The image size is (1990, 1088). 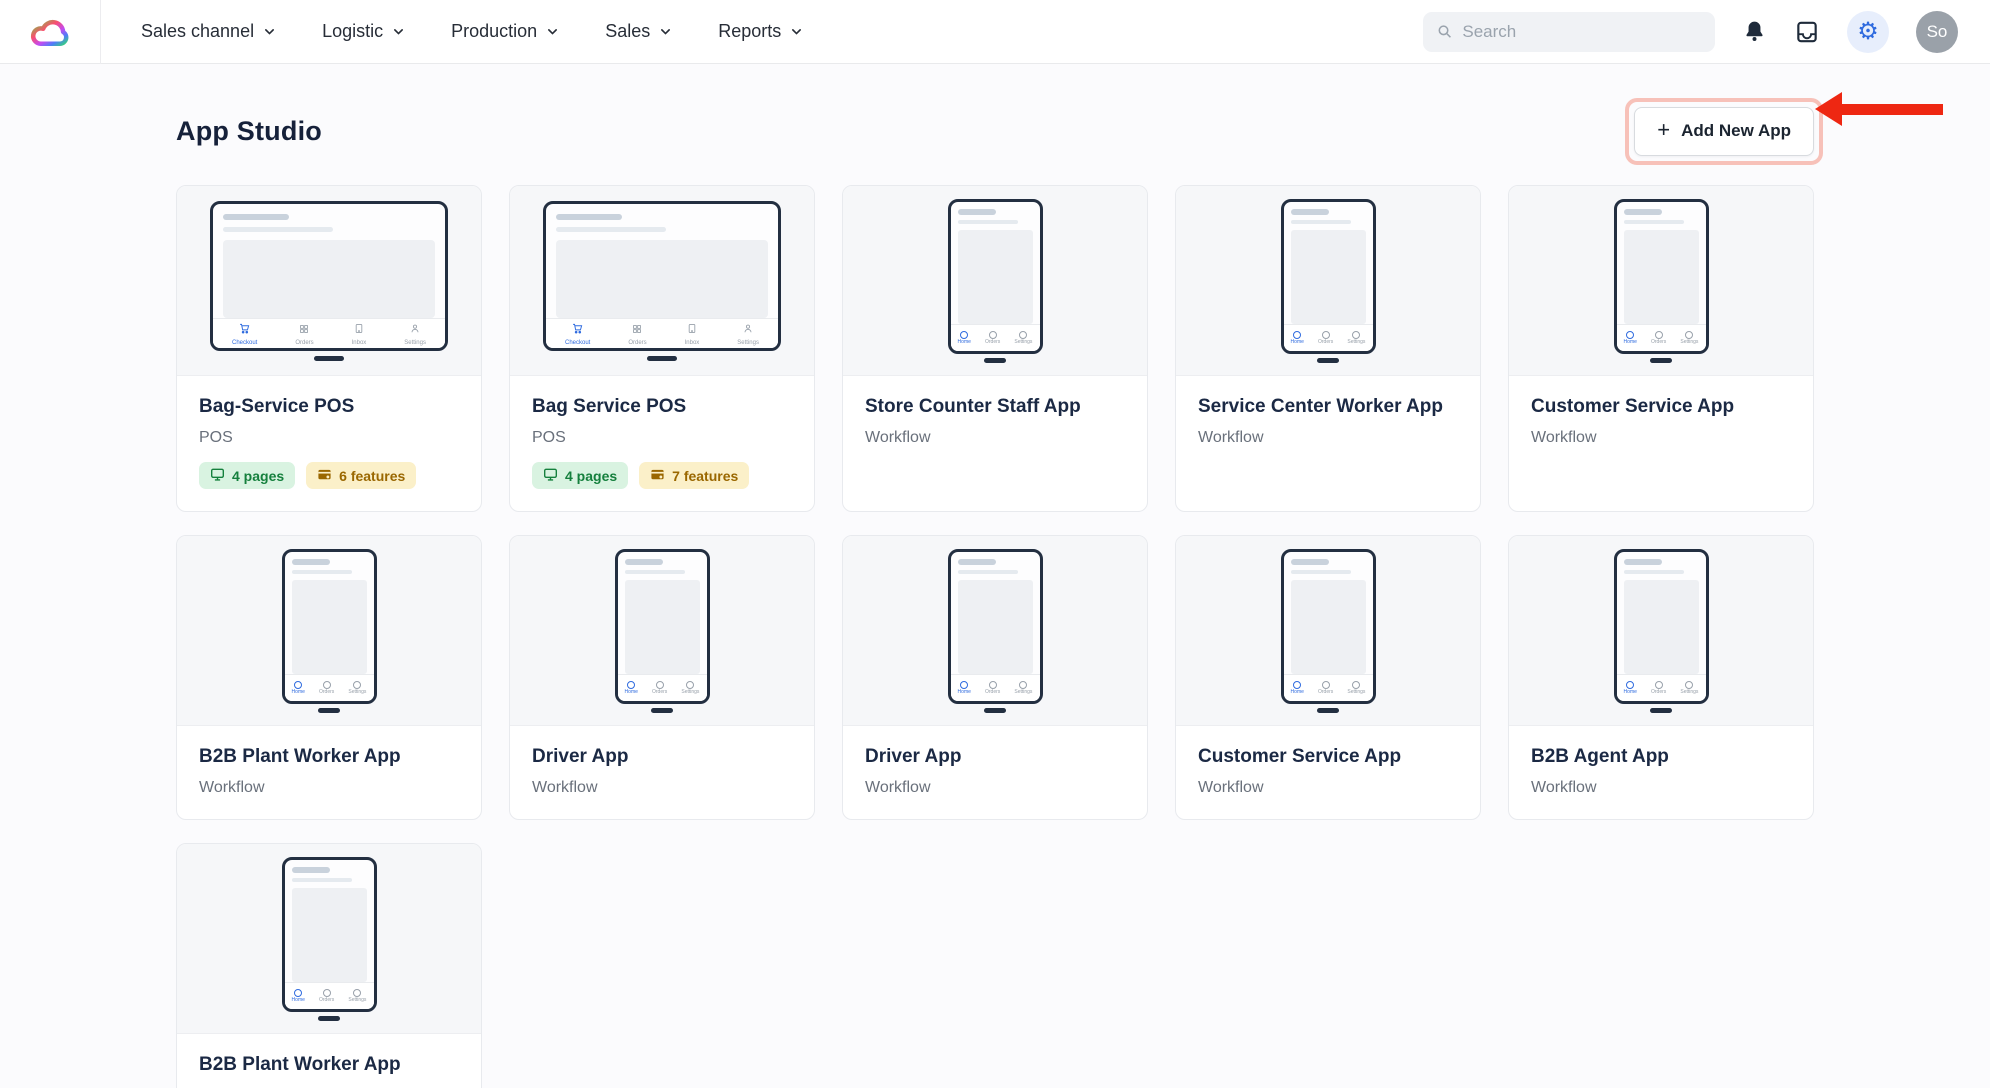 I want to click on mock-tab-checkout: Checkout, so click(x=577, y=333).